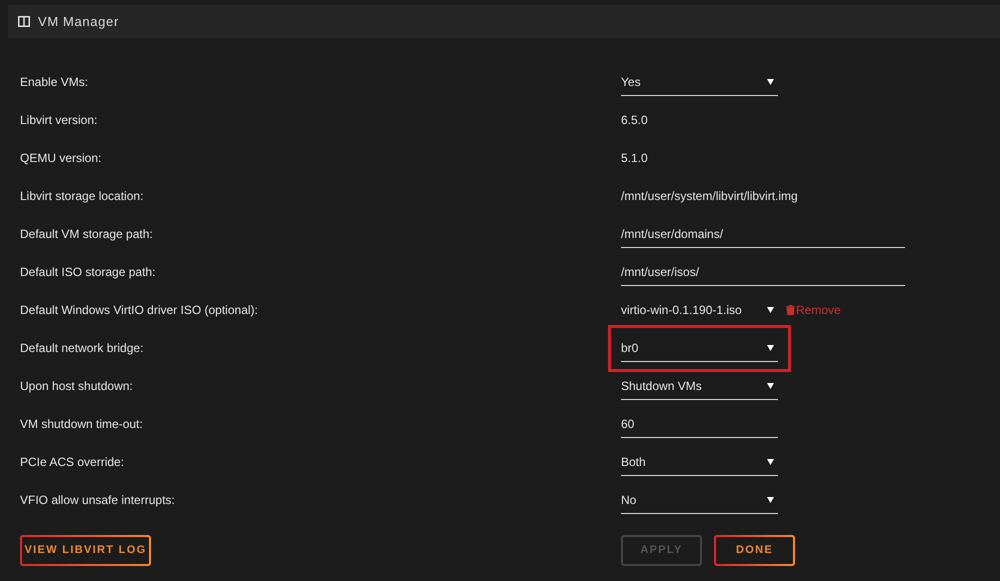 This screenshot has height=581, width=1000. What do you see at coordinates (24, 21) in the screenshot?
I see `columns-icon` at bounding box center [24, 21].